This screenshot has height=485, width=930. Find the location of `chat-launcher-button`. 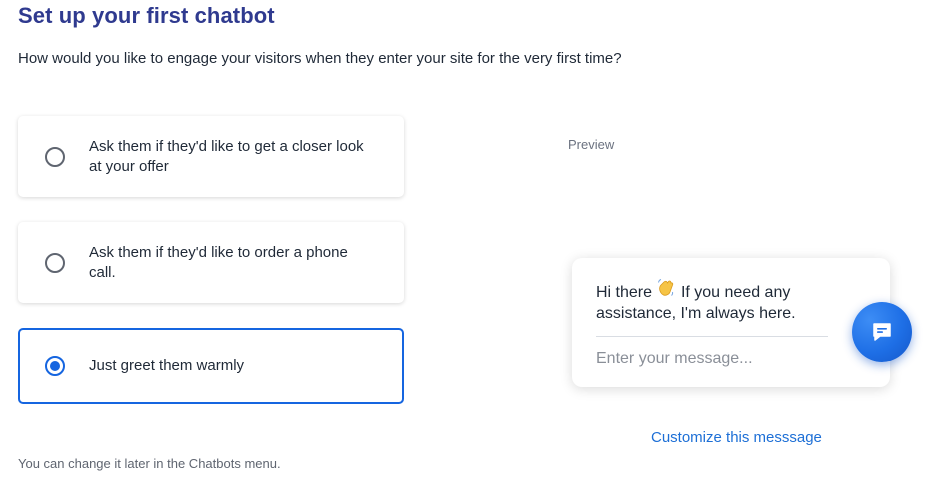

chat-launcher-button is located at coordinates (882, 332).